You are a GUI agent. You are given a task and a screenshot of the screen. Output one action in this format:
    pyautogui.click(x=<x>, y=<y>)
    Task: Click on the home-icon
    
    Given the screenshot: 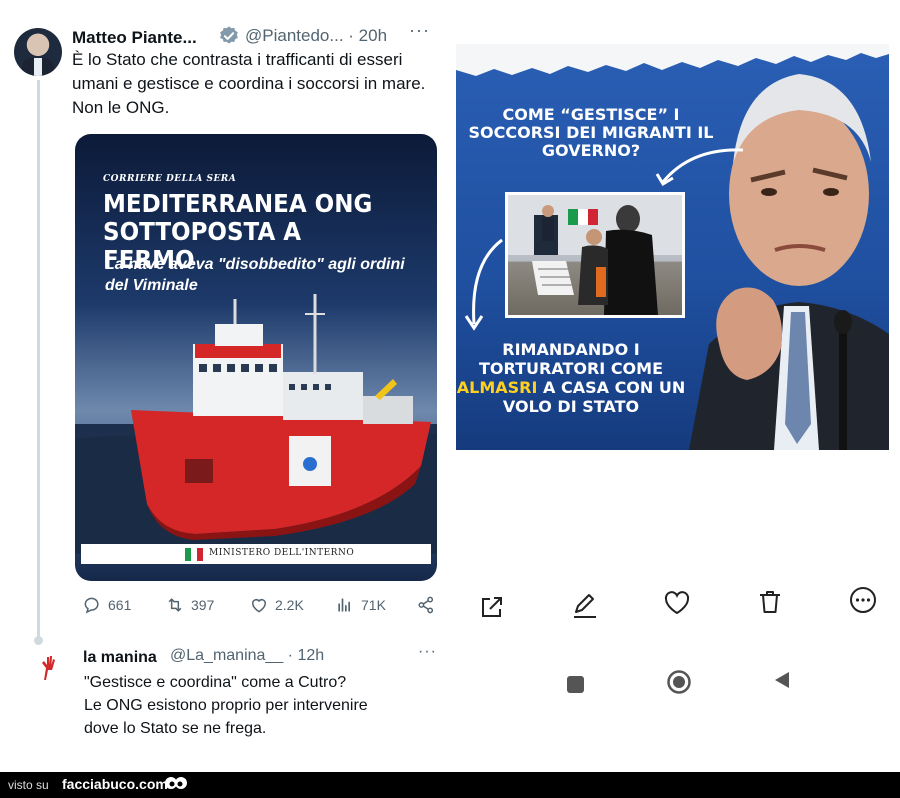 What is the action you would take?
    pyautogui.click(x=679, y=682)
    